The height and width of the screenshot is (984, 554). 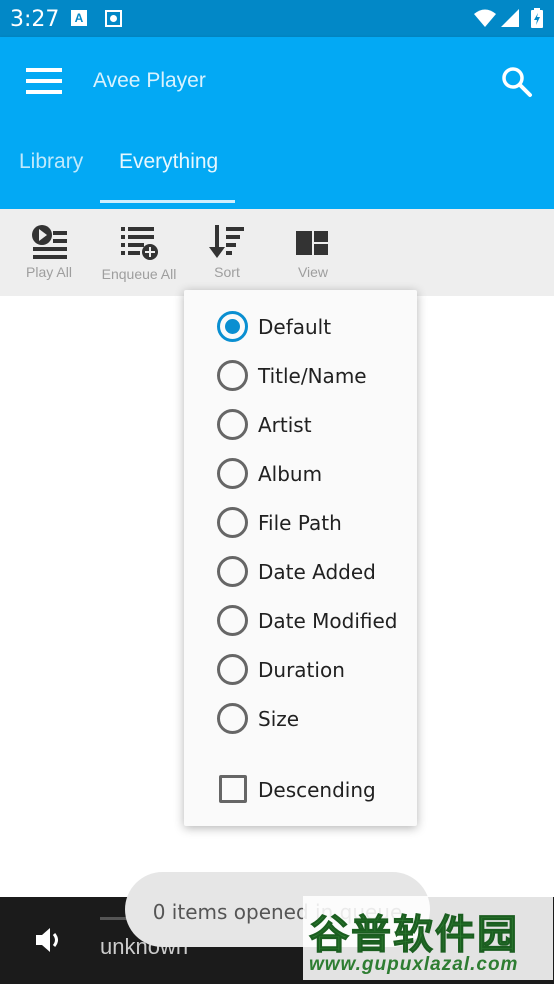 I want to click on action-toolbar: Play All Enqueue All Sort View, so click(x=277, y=252).